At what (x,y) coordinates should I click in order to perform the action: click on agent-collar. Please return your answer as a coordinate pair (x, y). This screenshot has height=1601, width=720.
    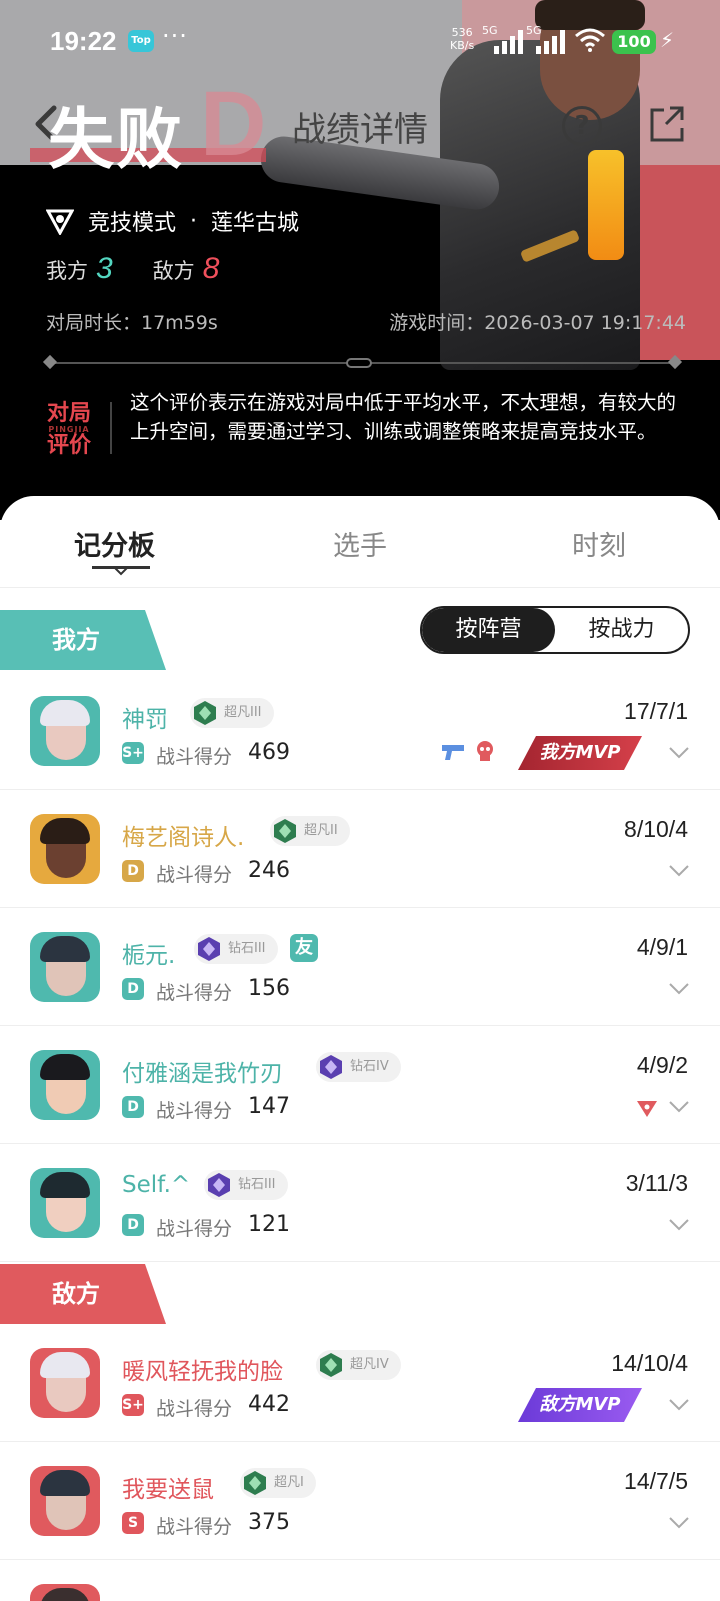
    Looking at the image, I should click on (606, 205).